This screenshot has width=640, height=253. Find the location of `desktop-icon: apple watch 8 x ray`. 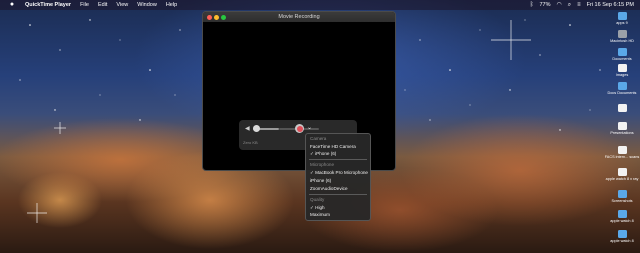

desktop-icon: apple watch 8 x ray is located at coordinates (622, 175).